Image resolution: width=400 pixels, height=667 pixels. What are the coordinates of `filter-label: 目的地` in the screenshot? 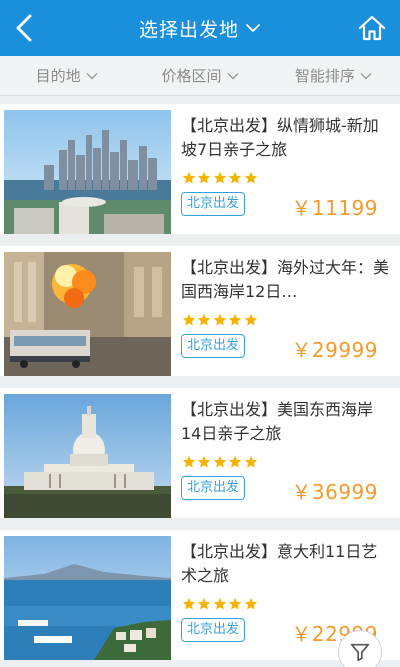 It's located at (58, 76).